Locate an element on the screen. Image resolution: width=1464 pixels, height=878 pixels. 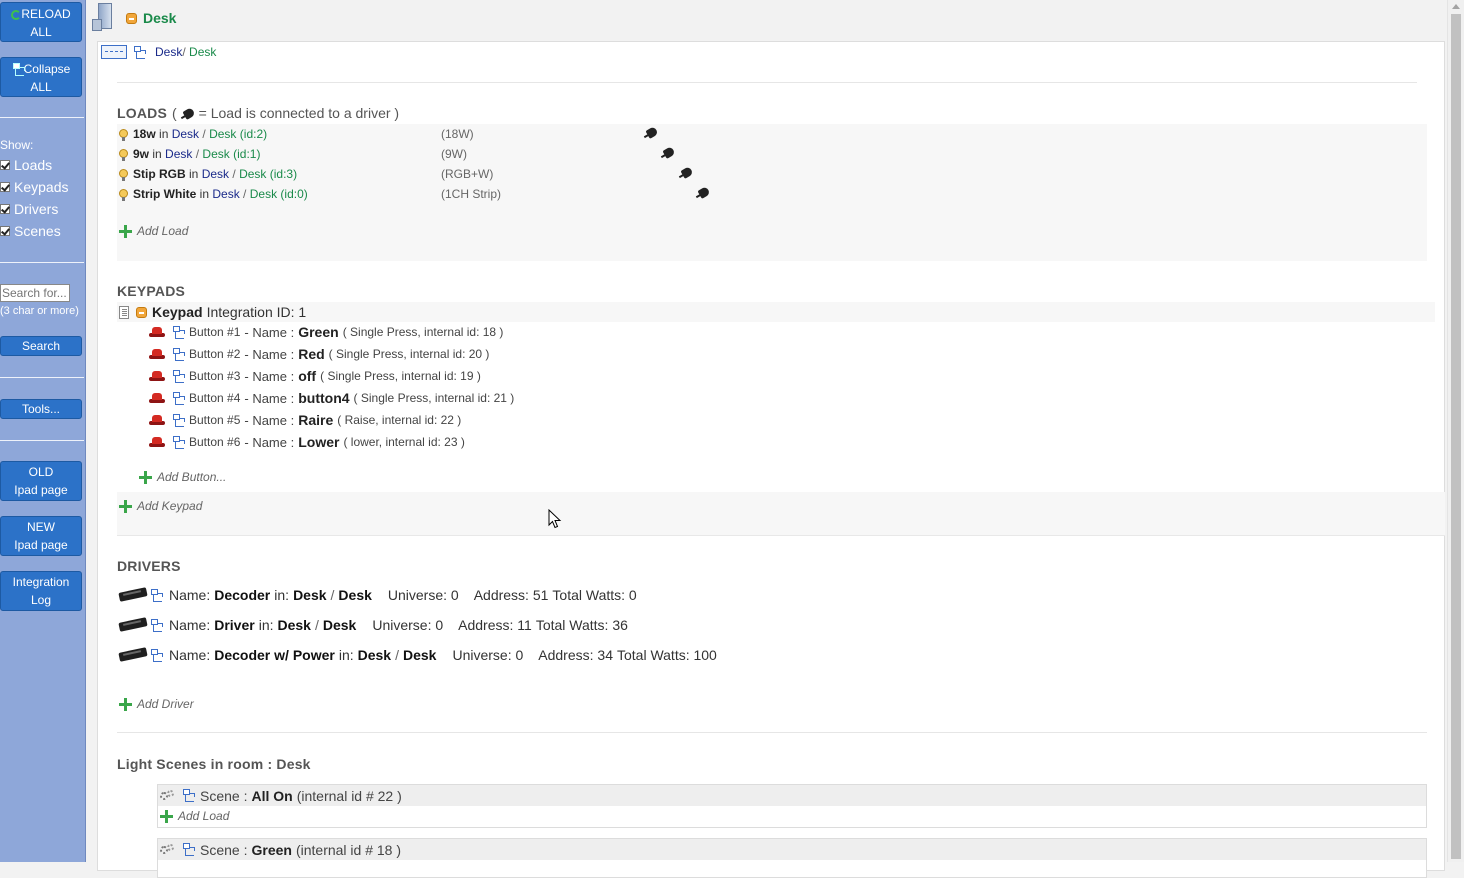
button-name: Raire is located at coordinates (315, 420).